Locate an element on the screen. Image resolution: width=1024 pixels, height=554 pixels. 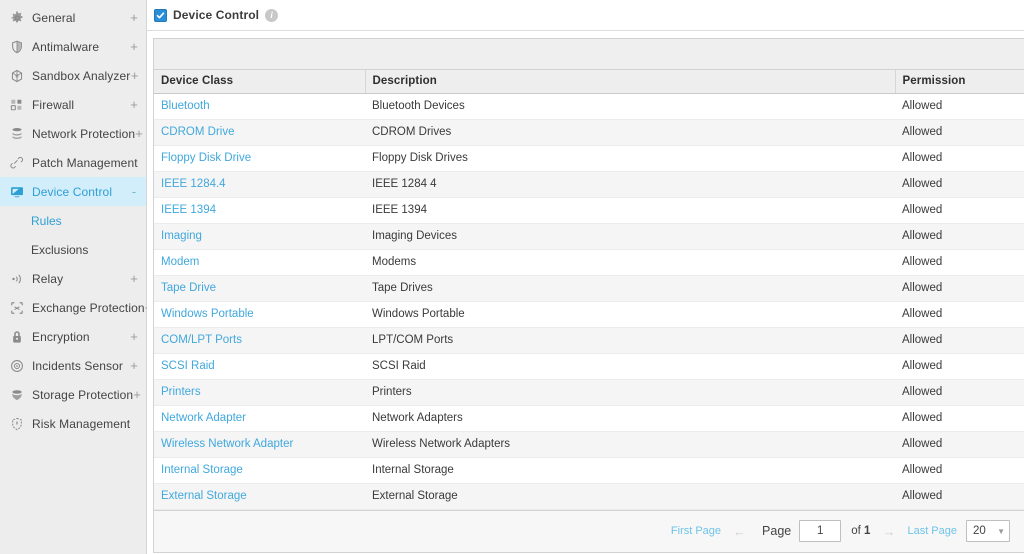
table-row: Modem Modems Allowed is located at coordinates (589, 262).